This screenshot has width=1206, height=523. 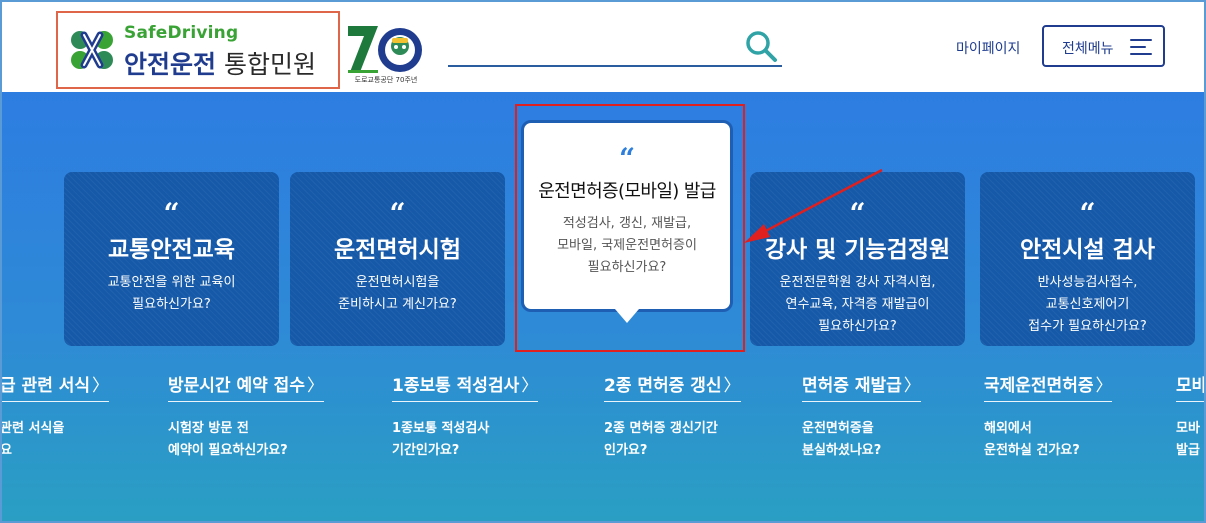 I want to click on link-desc-line: 시험장 방문 전, so click(x=208, y=428).